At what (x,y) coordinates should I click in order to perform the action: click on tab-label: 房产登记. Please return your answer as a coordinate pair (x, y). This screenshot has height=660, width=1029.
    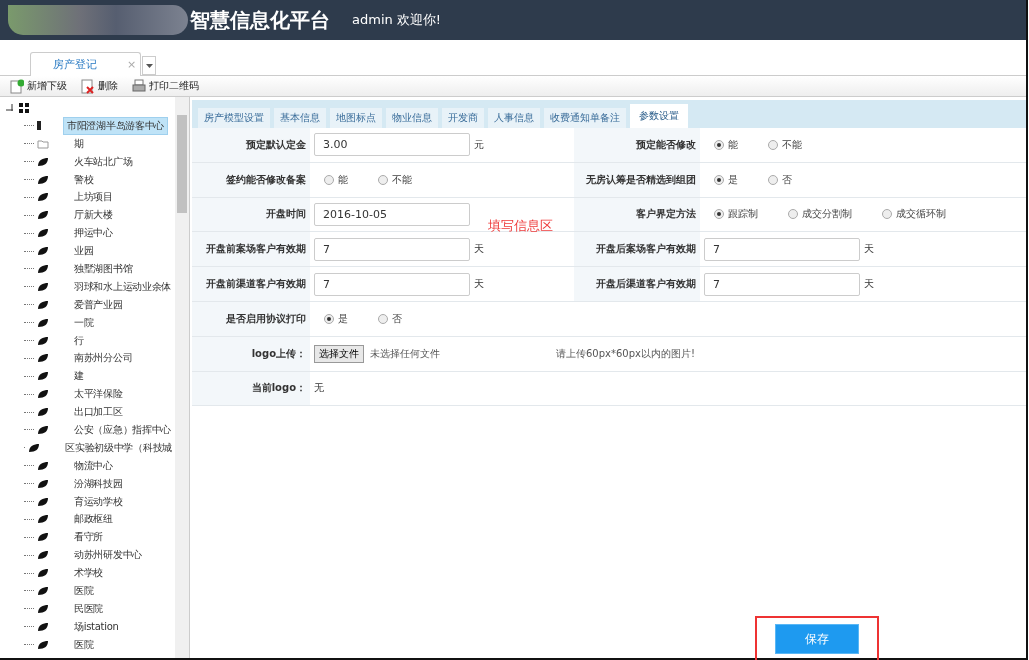
    Looking at the image, I should click on (75, 64).